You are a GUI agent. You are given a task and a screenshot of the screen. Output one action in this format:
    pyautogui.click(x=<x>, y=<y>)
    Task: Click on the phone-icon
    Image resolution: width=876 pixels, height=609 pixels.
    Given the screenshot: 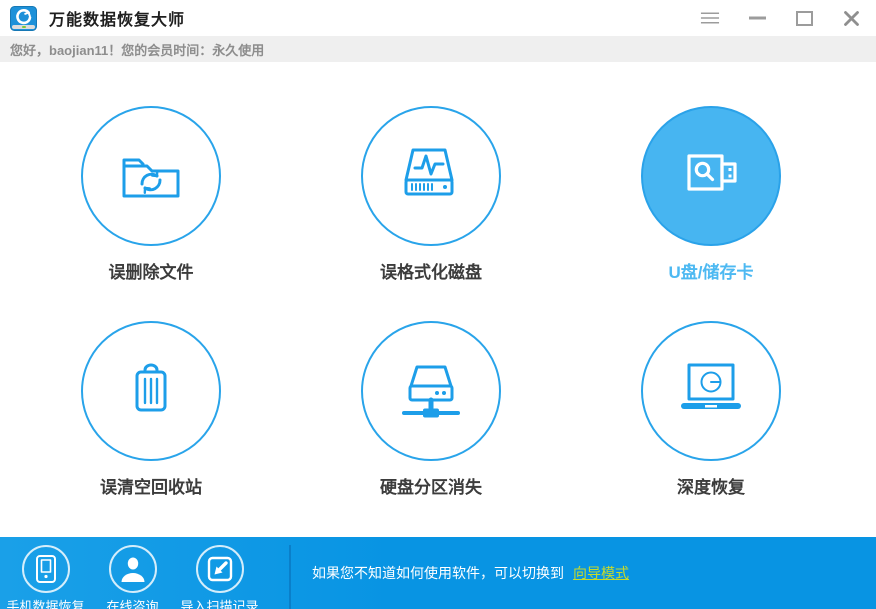 What is the action you would take?
    pyautogui.click(x=46, y=569)
    